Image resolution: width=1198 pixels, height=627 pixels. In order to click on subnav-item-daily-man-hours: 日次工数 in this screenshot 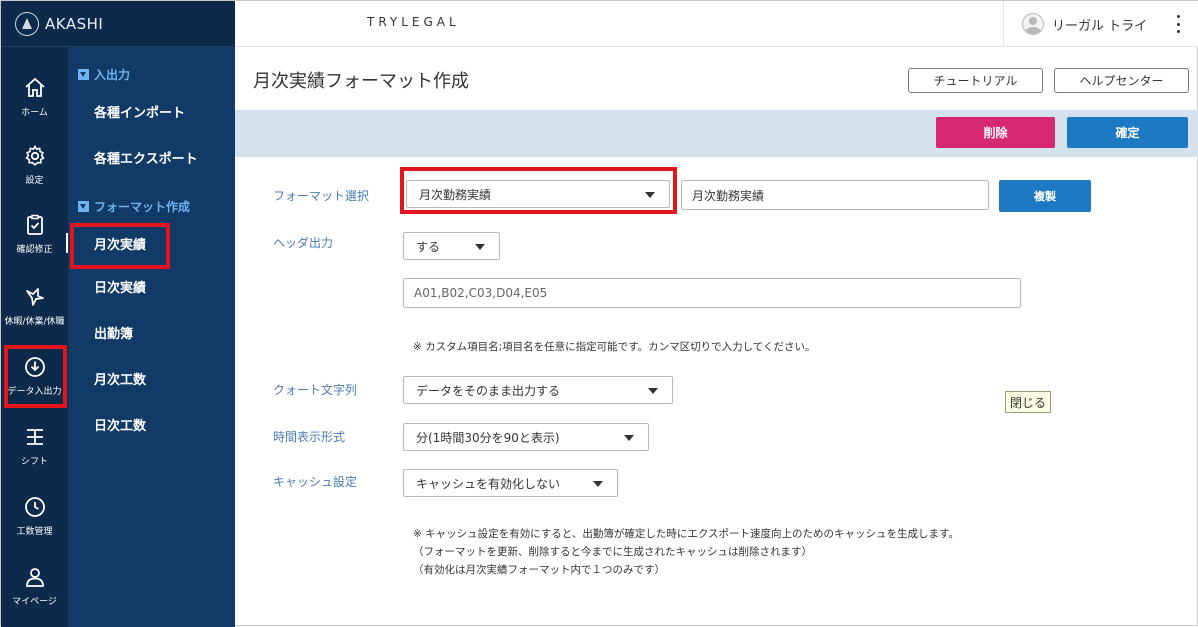, I will do `click(120, 424)`.